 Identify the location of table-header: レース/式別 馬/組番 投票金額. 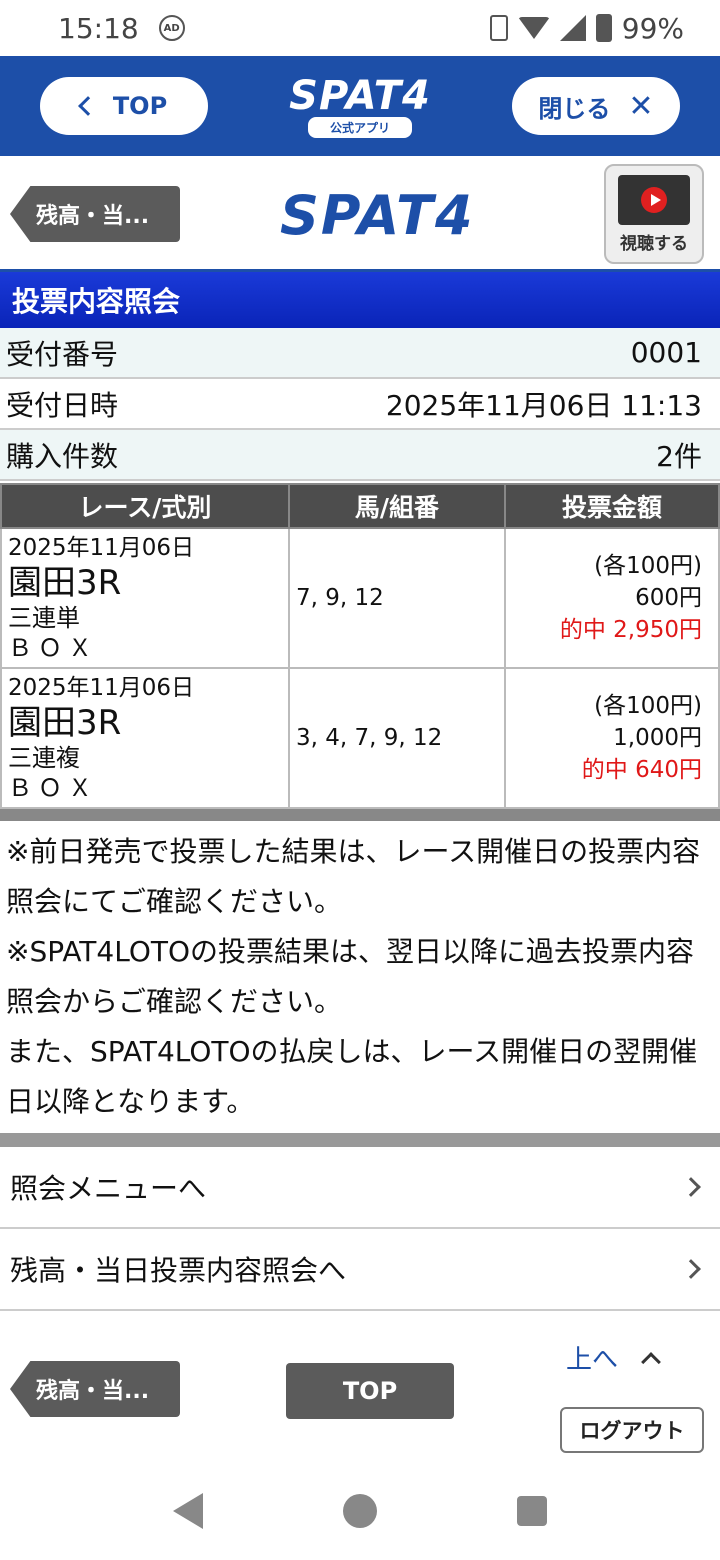
(360, 506).